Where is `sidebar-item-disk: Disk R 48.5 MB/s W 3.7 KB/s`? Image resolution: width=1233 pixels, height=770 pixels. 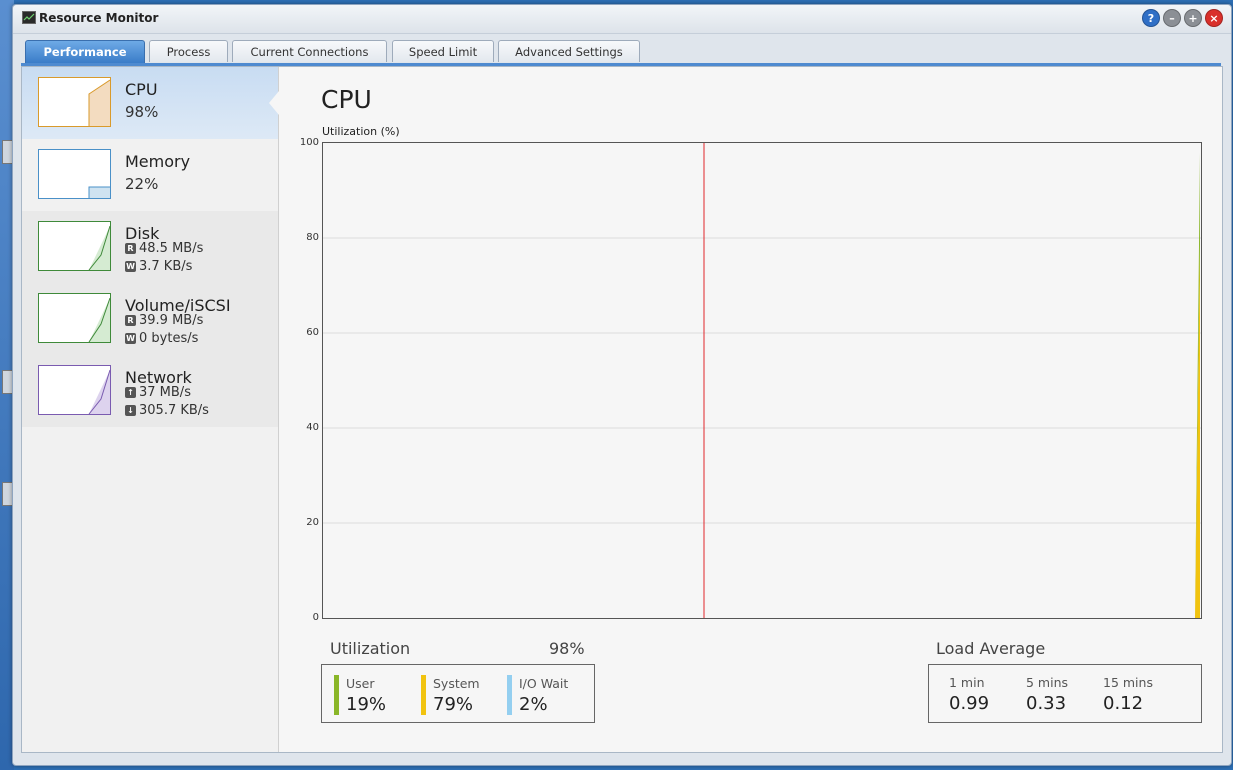 sidebar-item-disk: Disk R 48.5 MB/s W 3.7 KB/s is located at coordinates (150, 247).